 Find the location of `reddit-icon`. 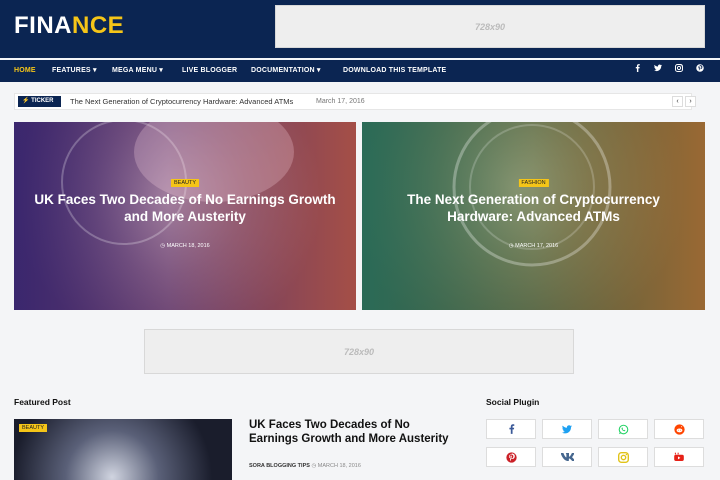

reddit-icon is located at coordinates (679, 429).